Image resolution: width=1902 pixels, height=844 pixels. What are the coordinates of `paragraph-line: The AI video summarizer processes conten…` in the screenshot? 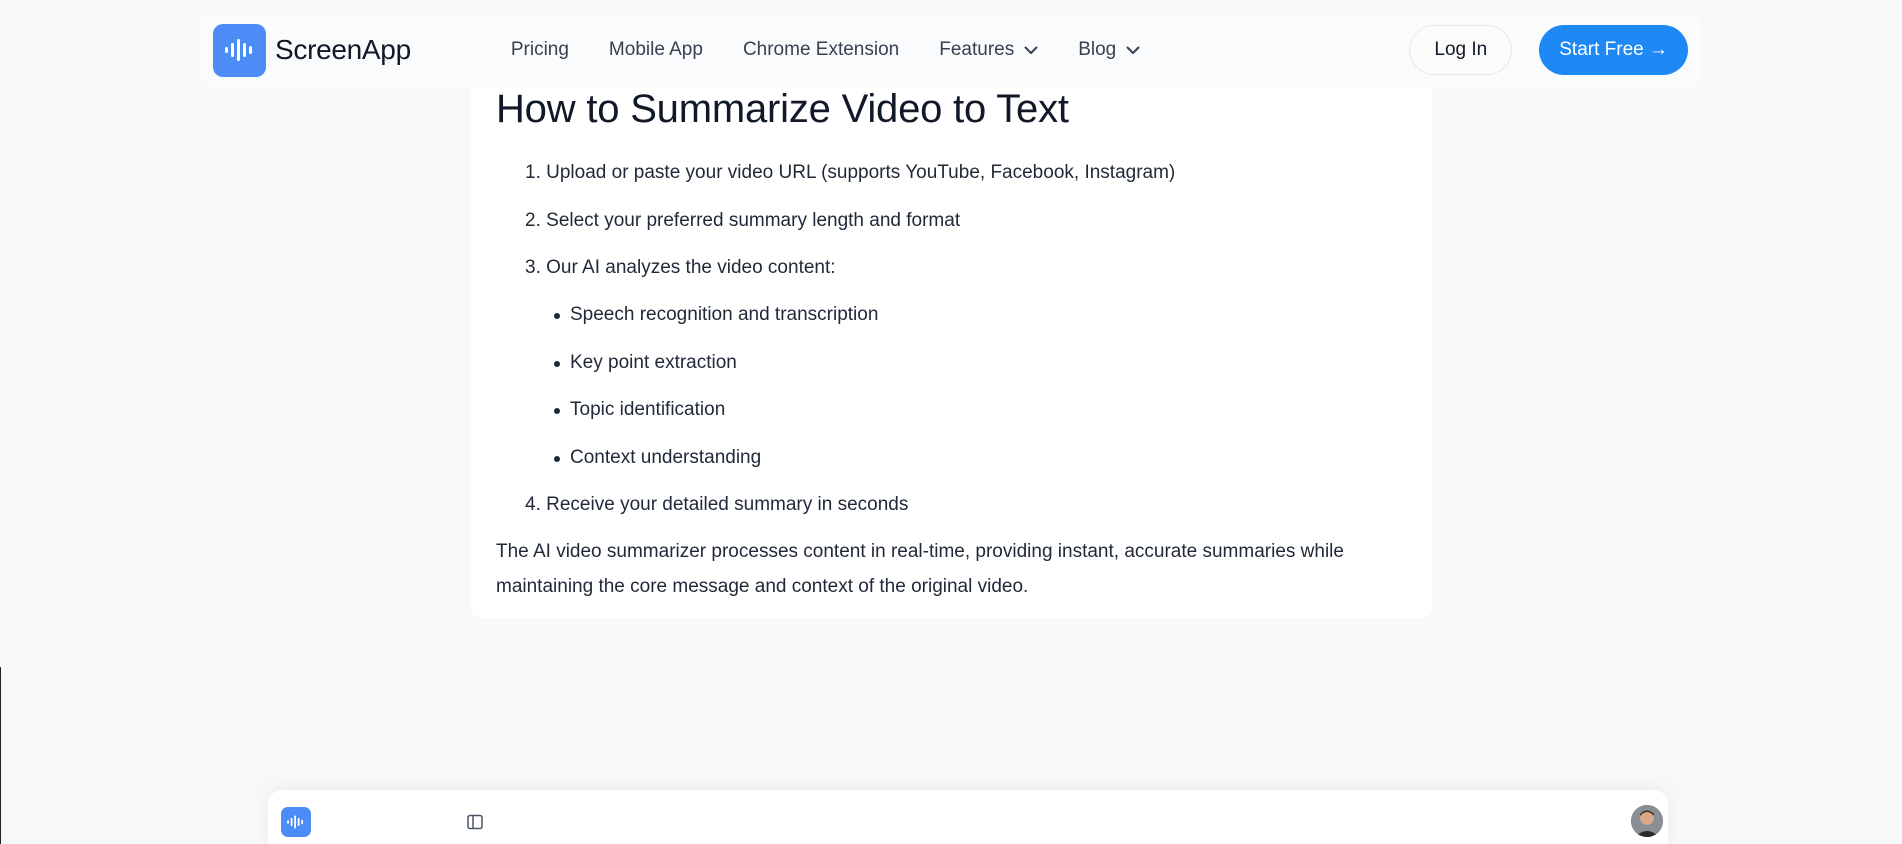 It's located at (920, 551).